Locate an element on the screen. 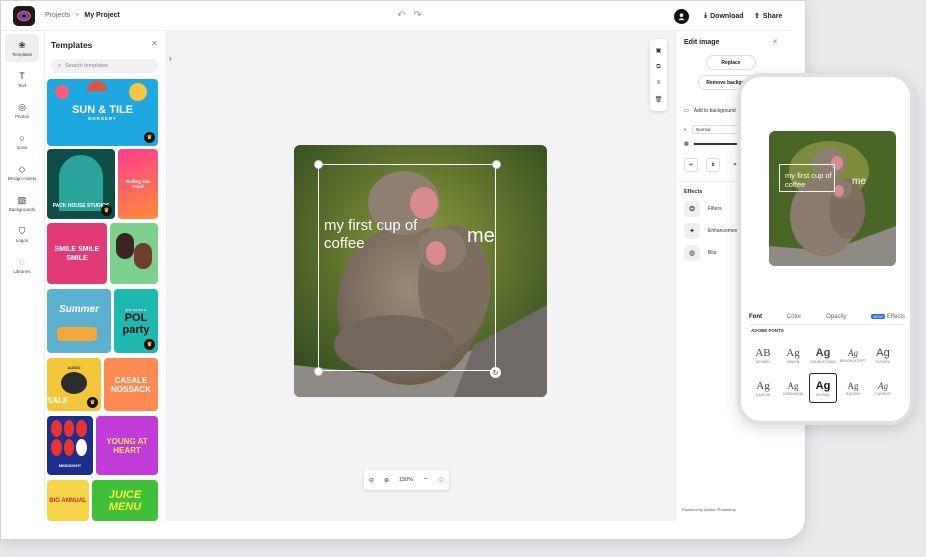  flip-horizontal-icon: ⇹ is located at coordinates (691, 165).